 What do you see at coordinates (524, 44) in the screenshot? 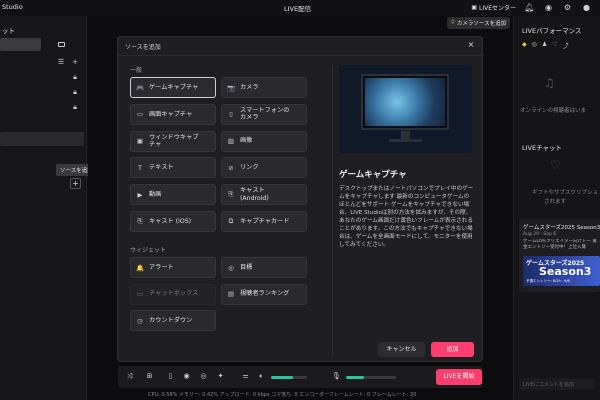
I see `diamond-icon: ◆` at bounding box center [524, 44].